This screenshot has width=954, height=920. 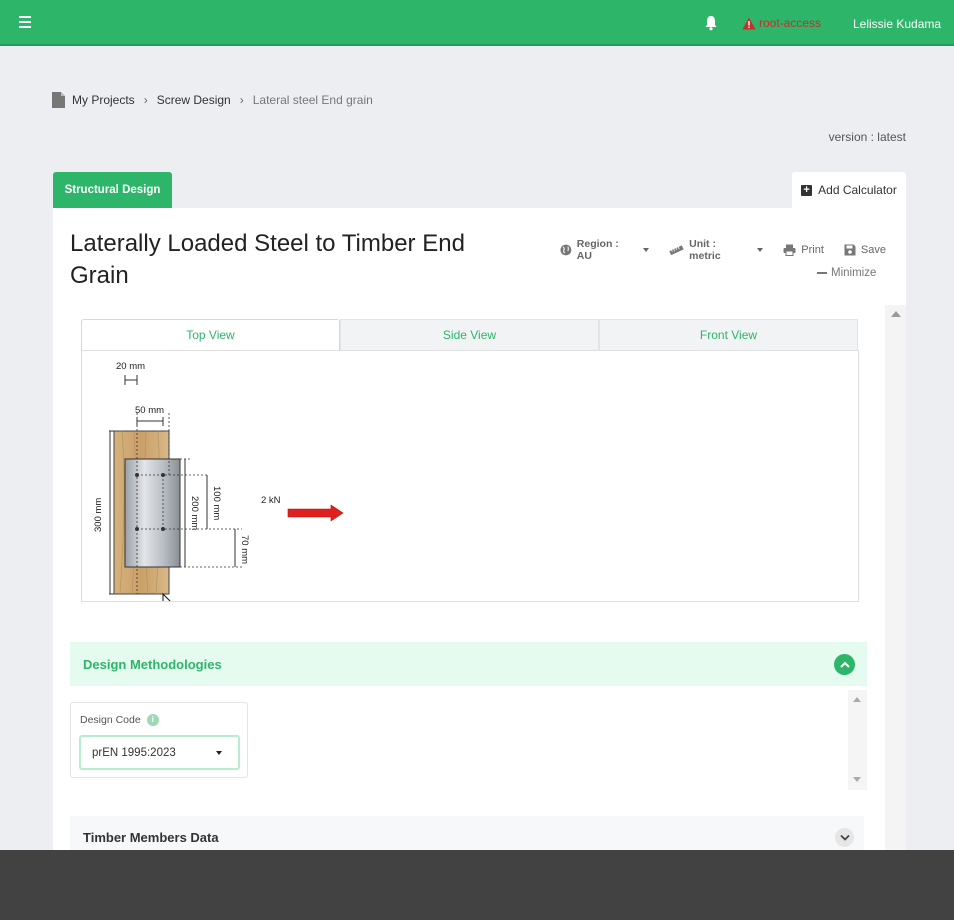 I want to click on floppy-icon, so click(x=850, y=250).